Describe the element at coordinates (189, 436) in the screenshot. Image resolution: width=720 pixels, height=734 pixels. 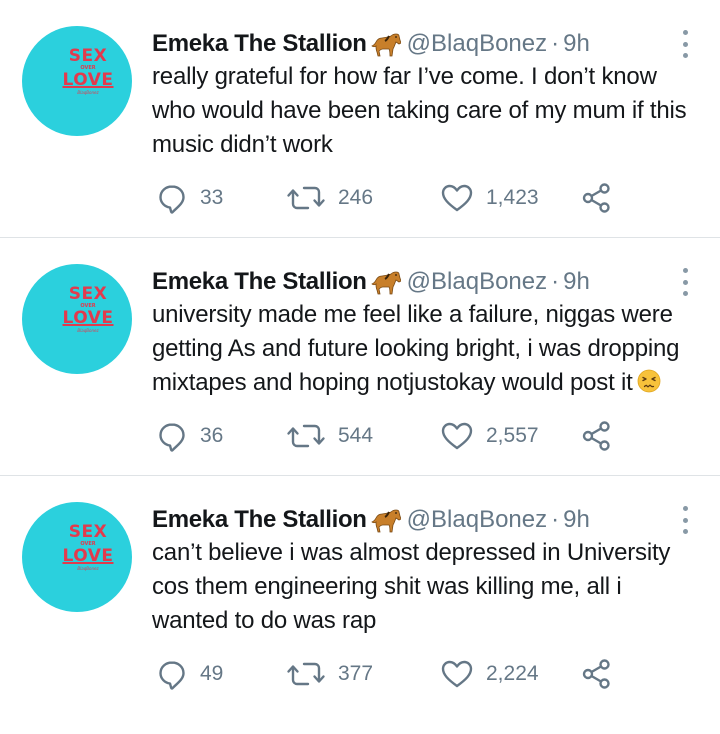
I see `reply-button: 36` at that location.